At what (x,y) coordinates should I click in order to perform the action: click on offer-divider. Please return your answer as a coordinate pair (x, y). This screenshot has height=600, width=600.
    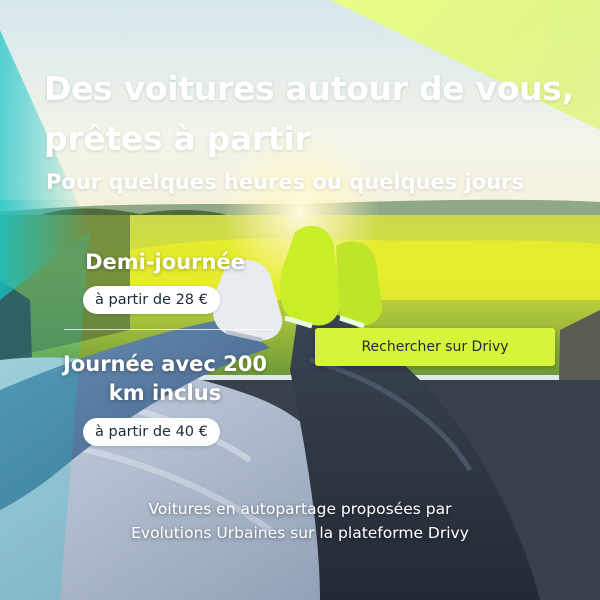
    Looking at the image, I should click on (169, 329).